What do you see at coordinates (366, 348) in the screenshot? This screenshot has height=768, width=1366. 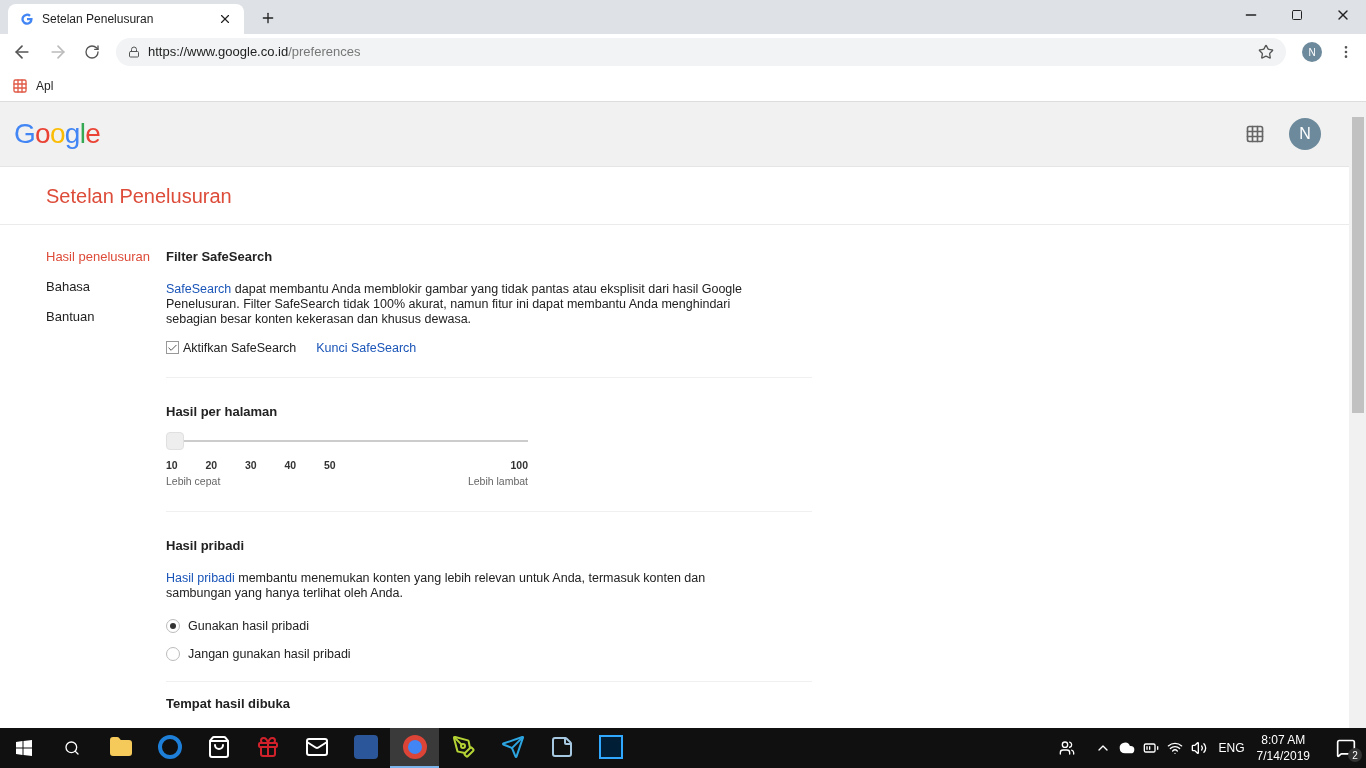 I see `lock-safesearch-link: Kunci SafeSearch` at bounding box center [366, 348].